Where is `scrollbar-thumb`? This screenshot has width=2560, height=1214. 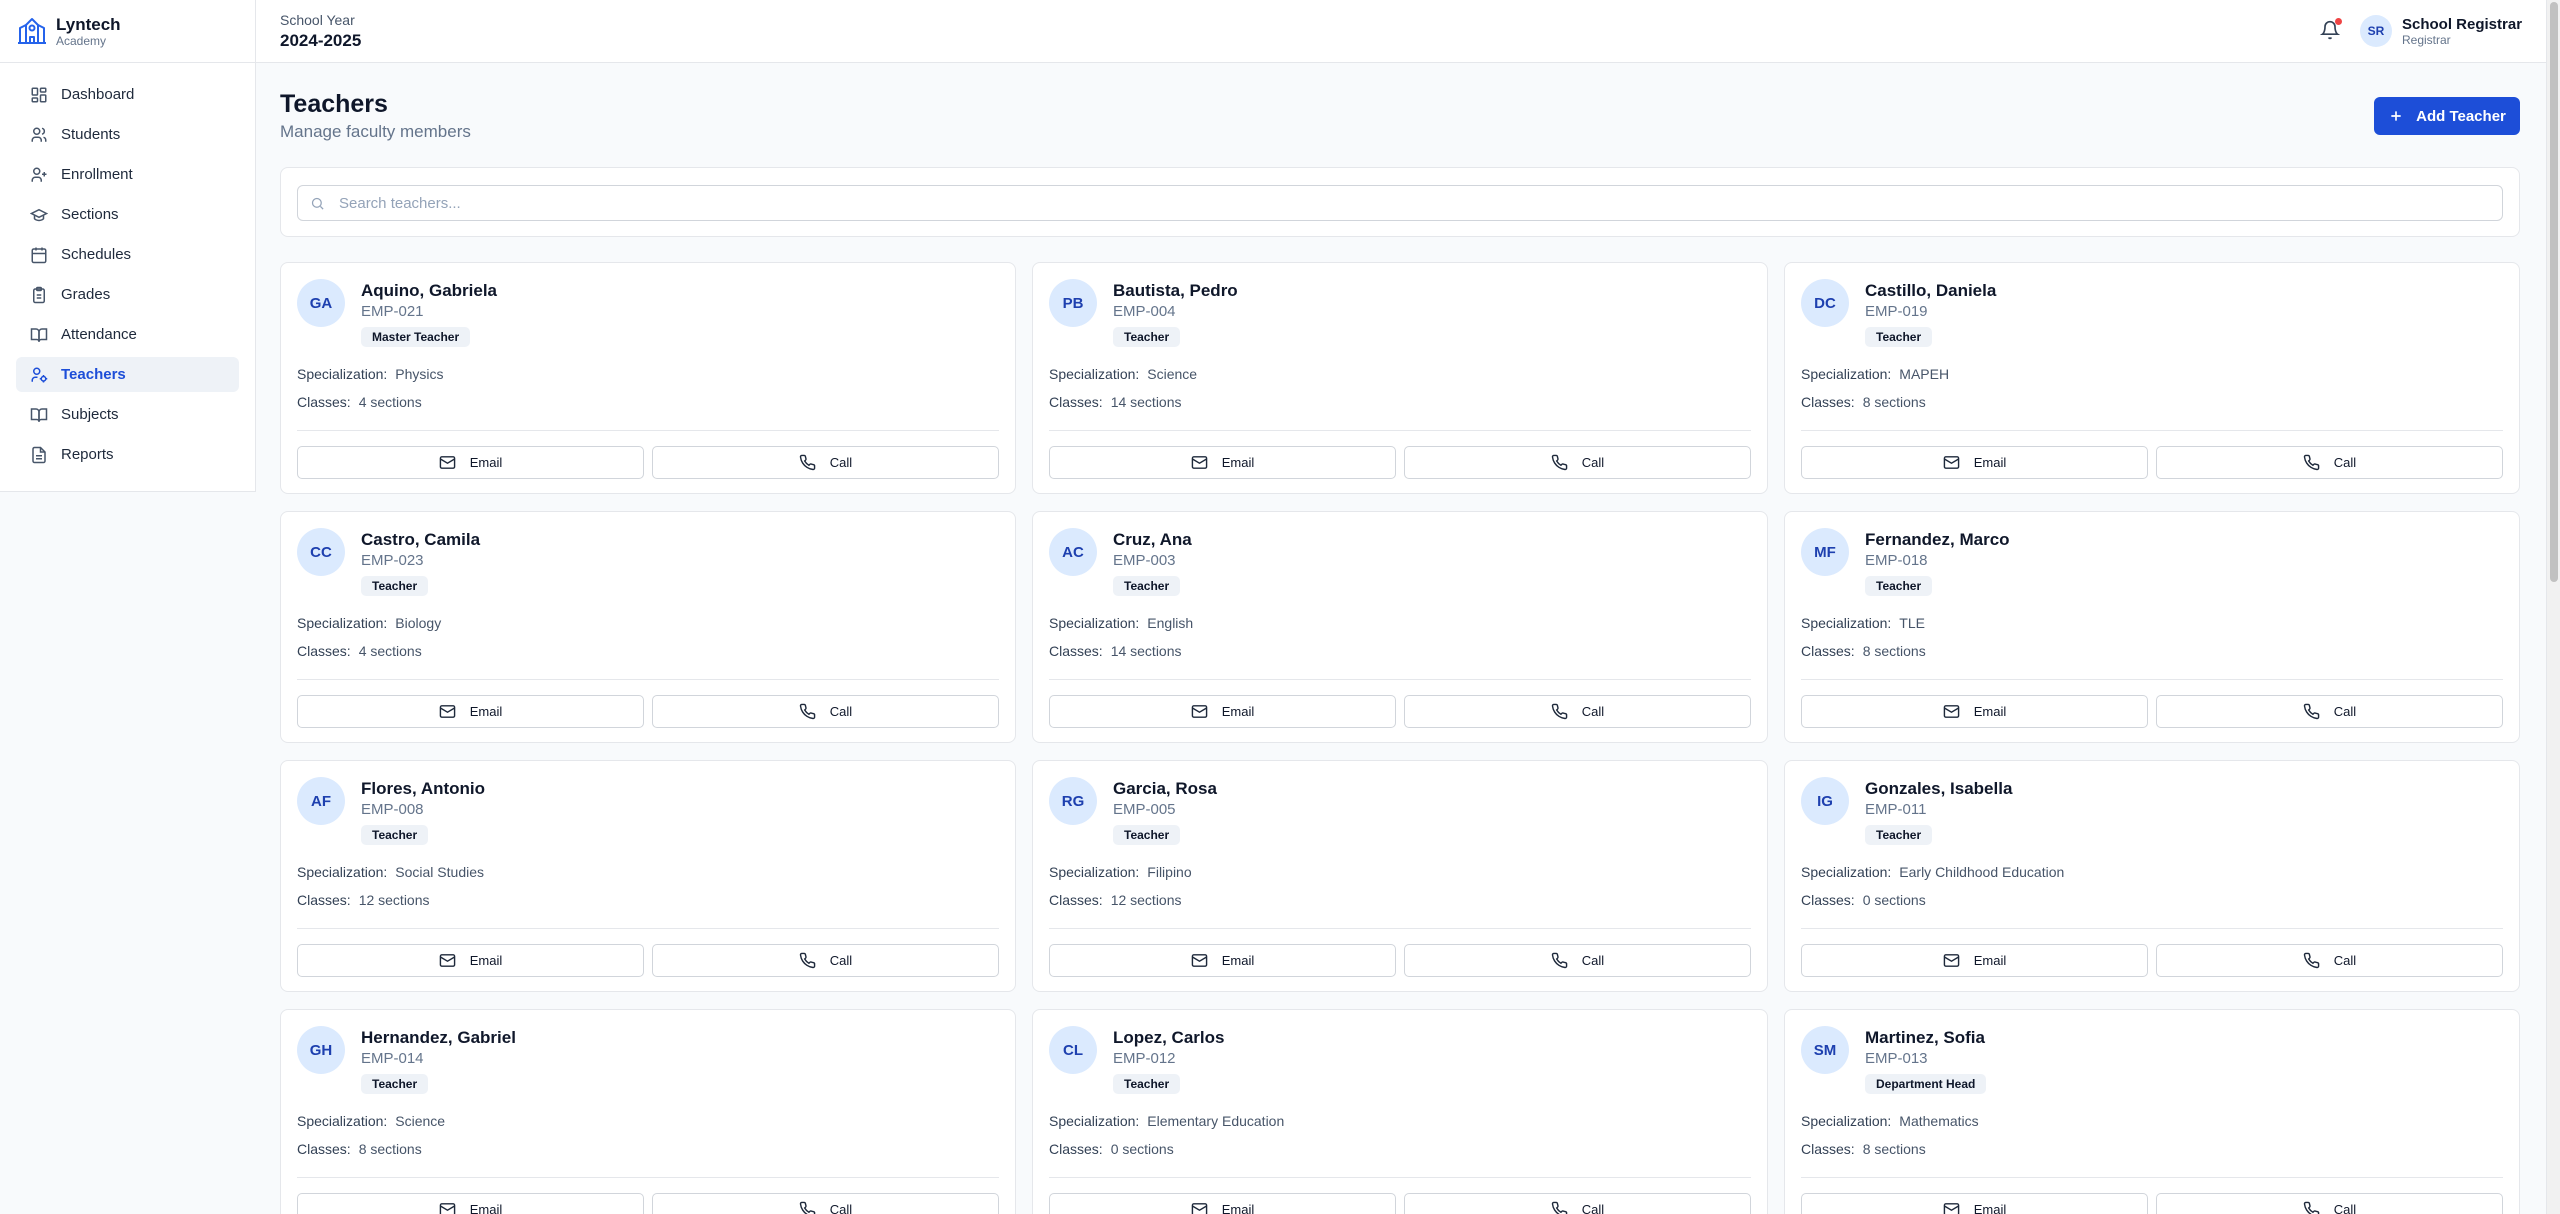
scrollbar-thumb is located at coordinates (2554, 292).